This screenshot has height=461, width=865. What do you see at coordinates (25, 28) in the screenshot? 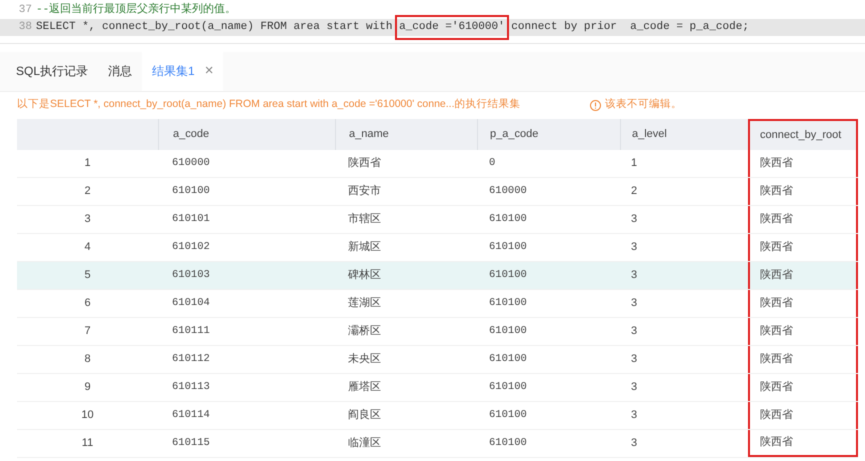
I see `line-number: 38` at bounding box center [25, 28].